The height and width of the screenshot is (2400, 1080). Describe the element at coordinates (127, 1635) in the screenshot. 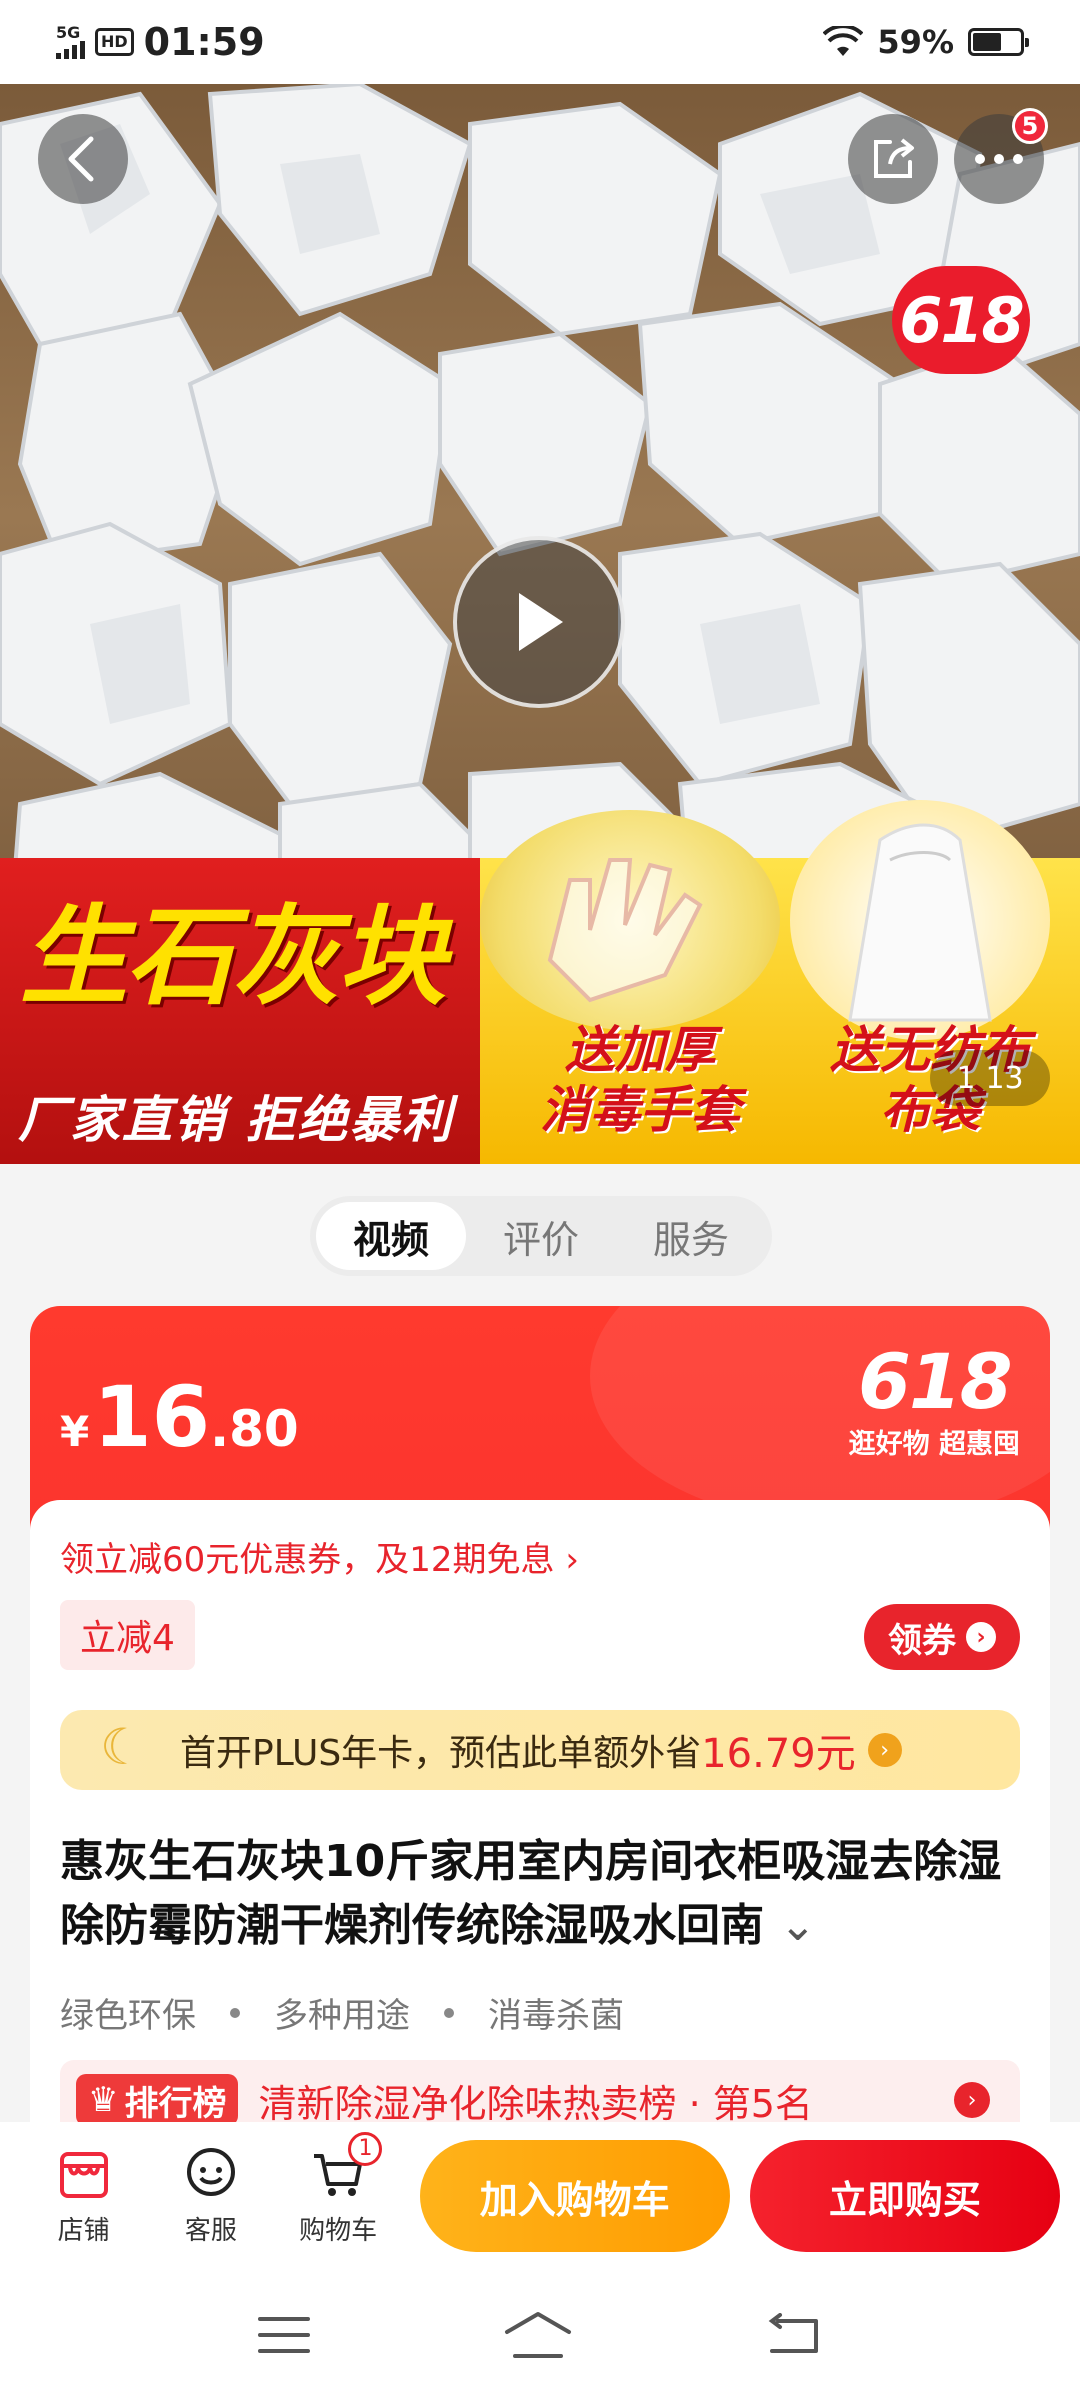

I see `reduce-chip: 立减4` at that location.